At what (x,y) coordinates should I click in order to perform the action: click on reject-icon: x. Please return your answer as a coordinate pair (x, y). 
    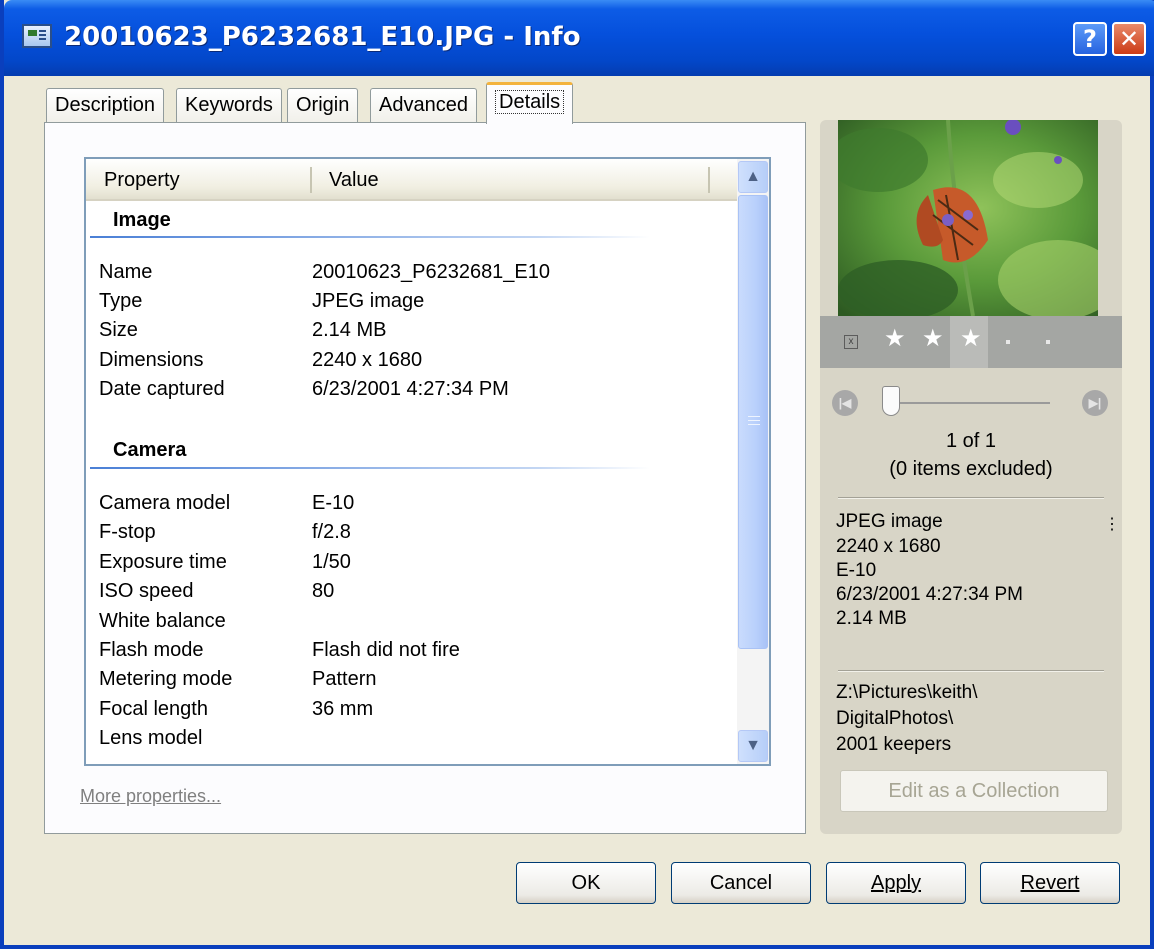
    Looking at the image, I should click on (851, 342).